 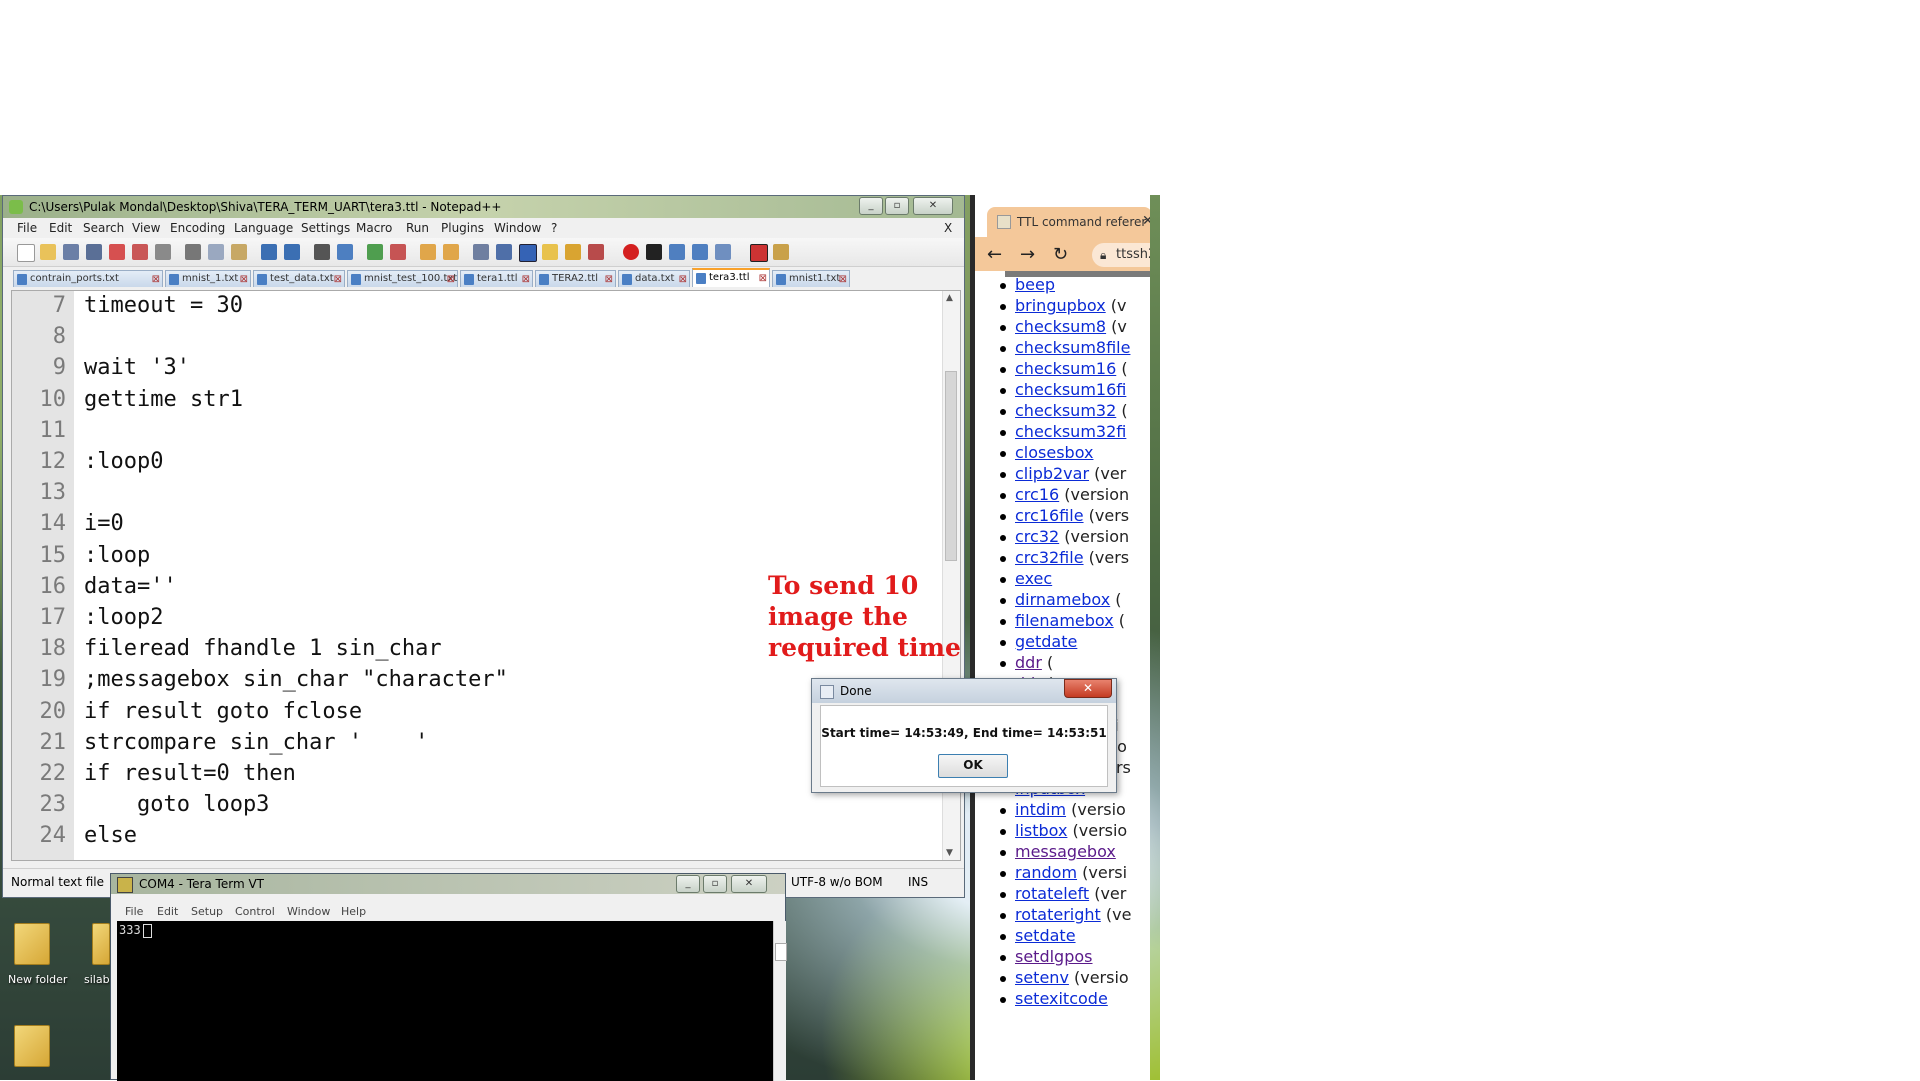 What do you see at coordinates (207, 911) in the screenshot?
I see `menu-setup: Setup` at bounding box center [207, 911].